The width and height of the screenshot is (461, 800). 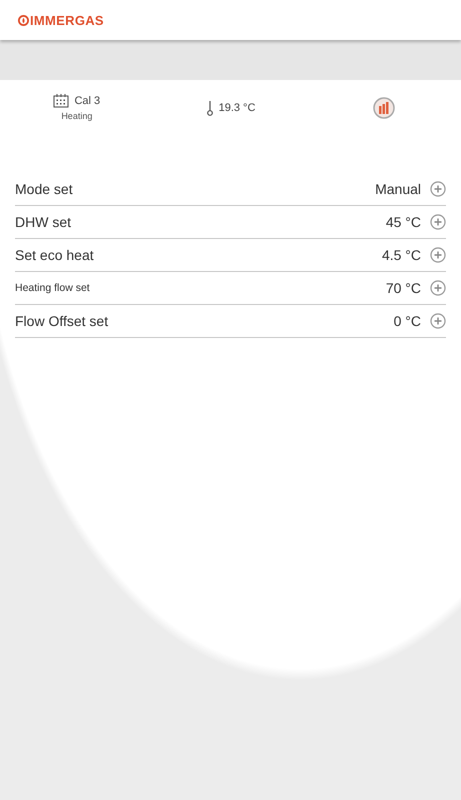 I want to click on thermometer-icon, so click(x=210, y=108).